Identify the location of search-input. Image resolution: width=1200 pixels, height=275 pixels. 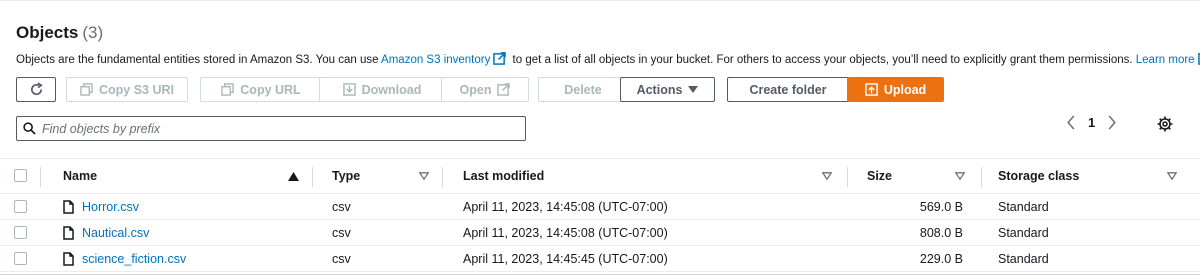
(277, 128).